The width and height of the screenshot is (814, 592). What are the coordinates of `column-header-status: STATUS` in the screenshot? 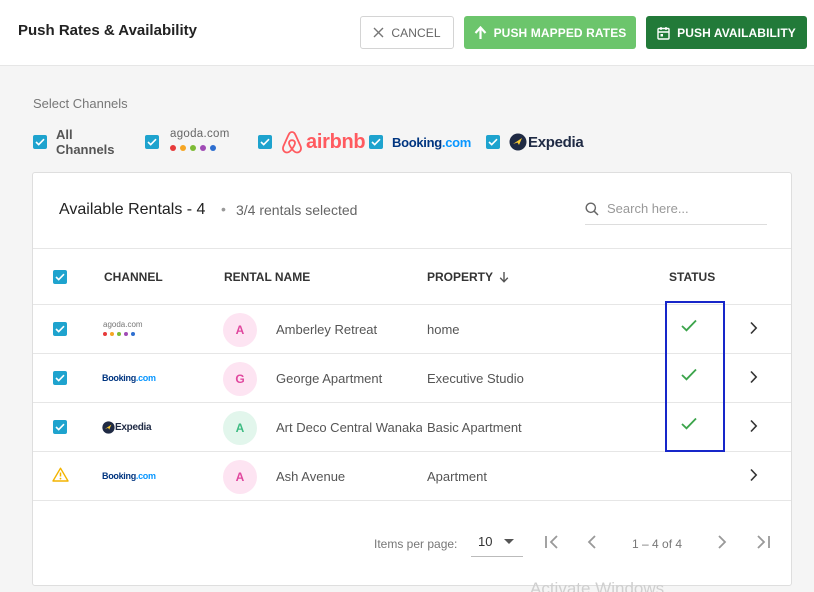 It's located at (692, 277).